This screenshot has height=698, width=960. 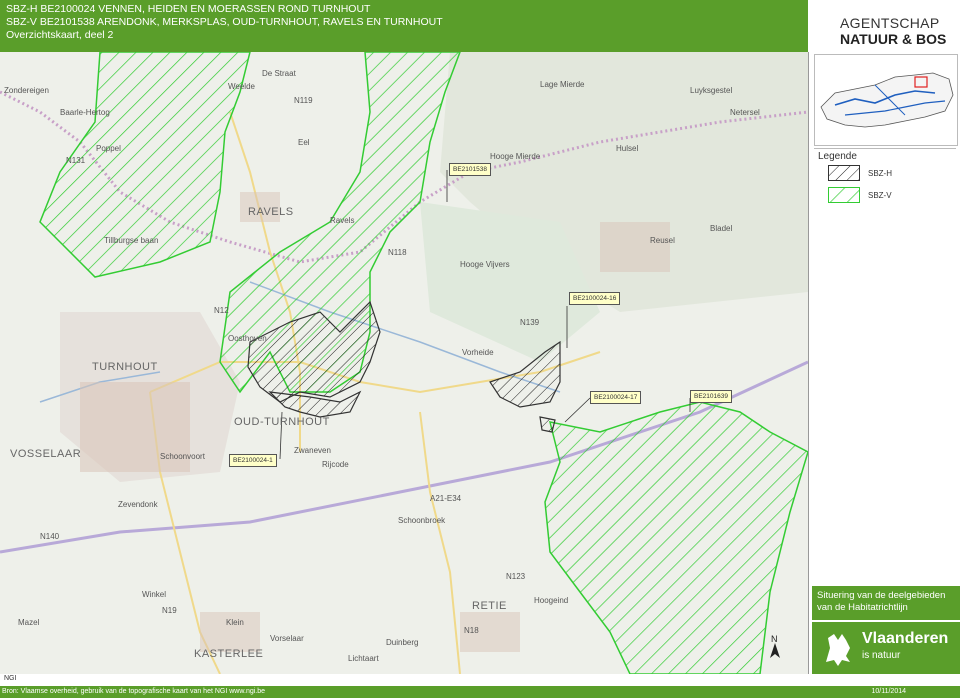 What do you see at coordinates (890, 23) in the screenshot?
I see `agency-line-1: AGENTSCHAP` at bounding box center [890, 23].